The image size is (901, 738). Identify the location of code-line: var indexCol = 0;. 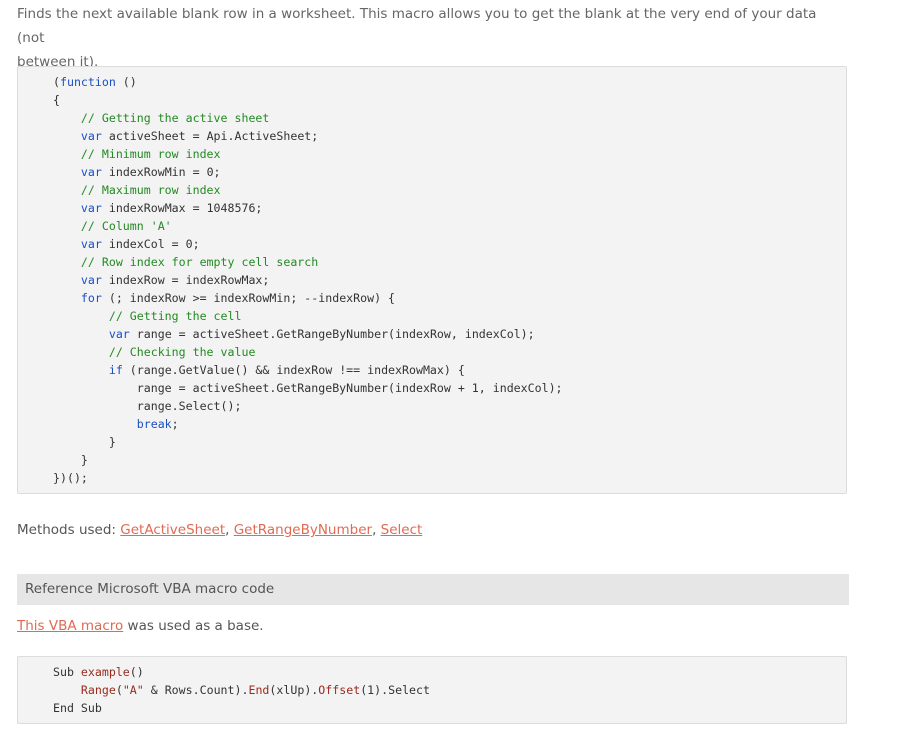
(140, 244).